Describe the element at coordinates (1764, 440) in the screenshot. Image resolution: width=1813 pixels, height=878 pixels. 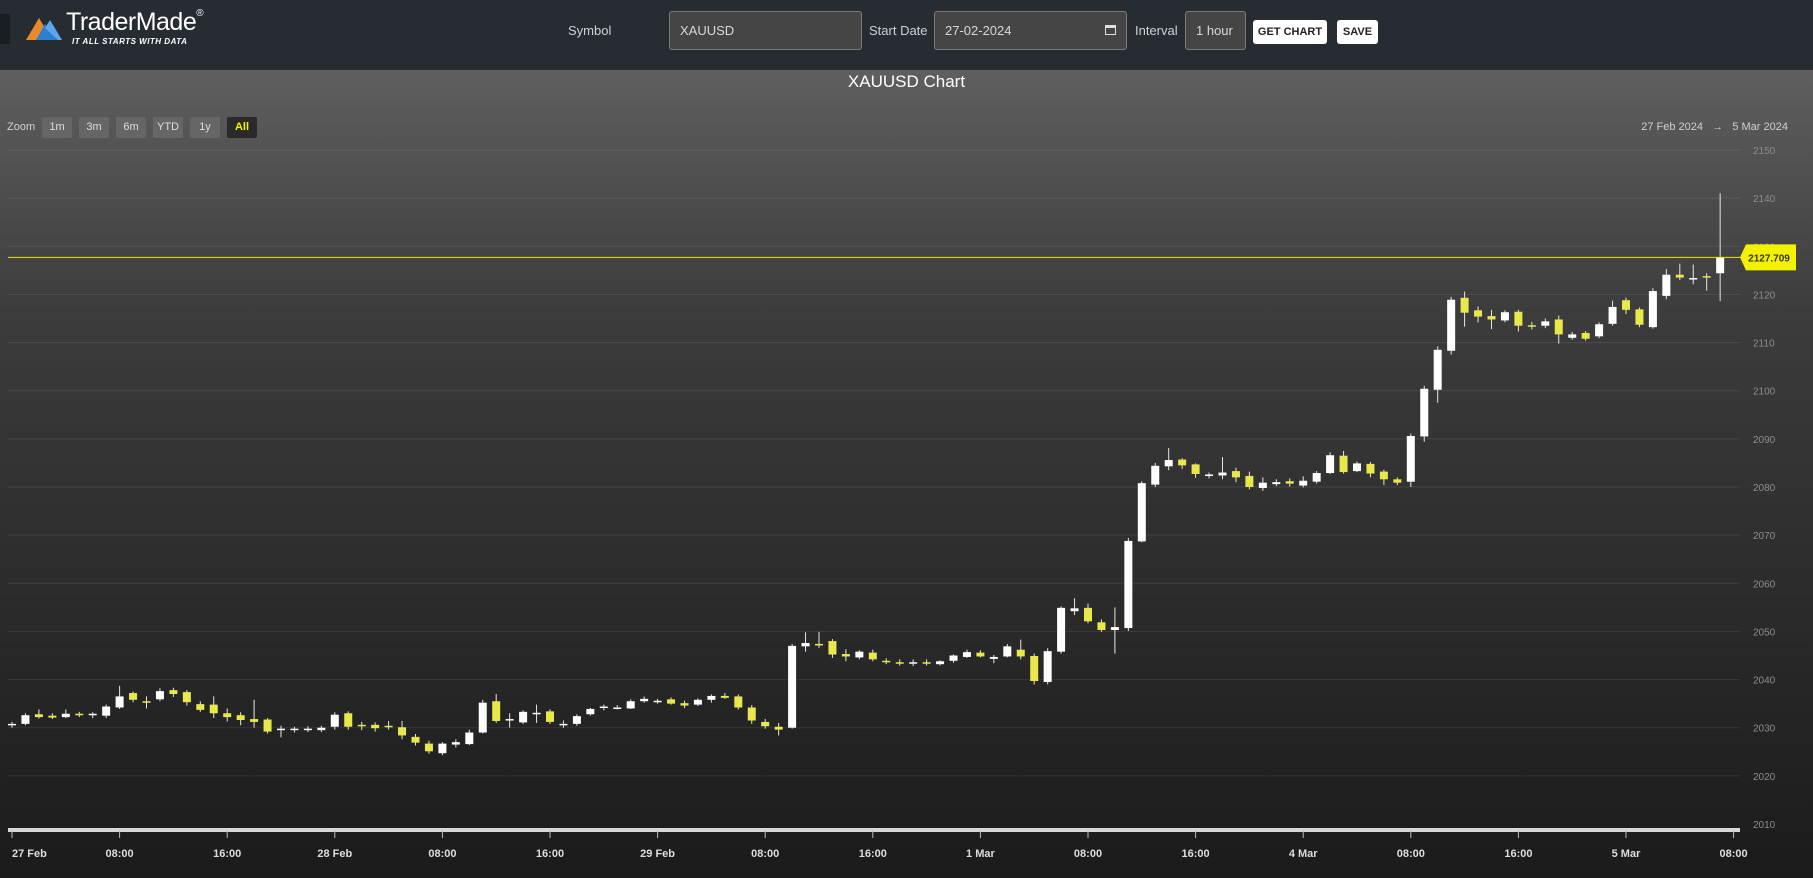
I see `y-tick-label: 2090` at that location.